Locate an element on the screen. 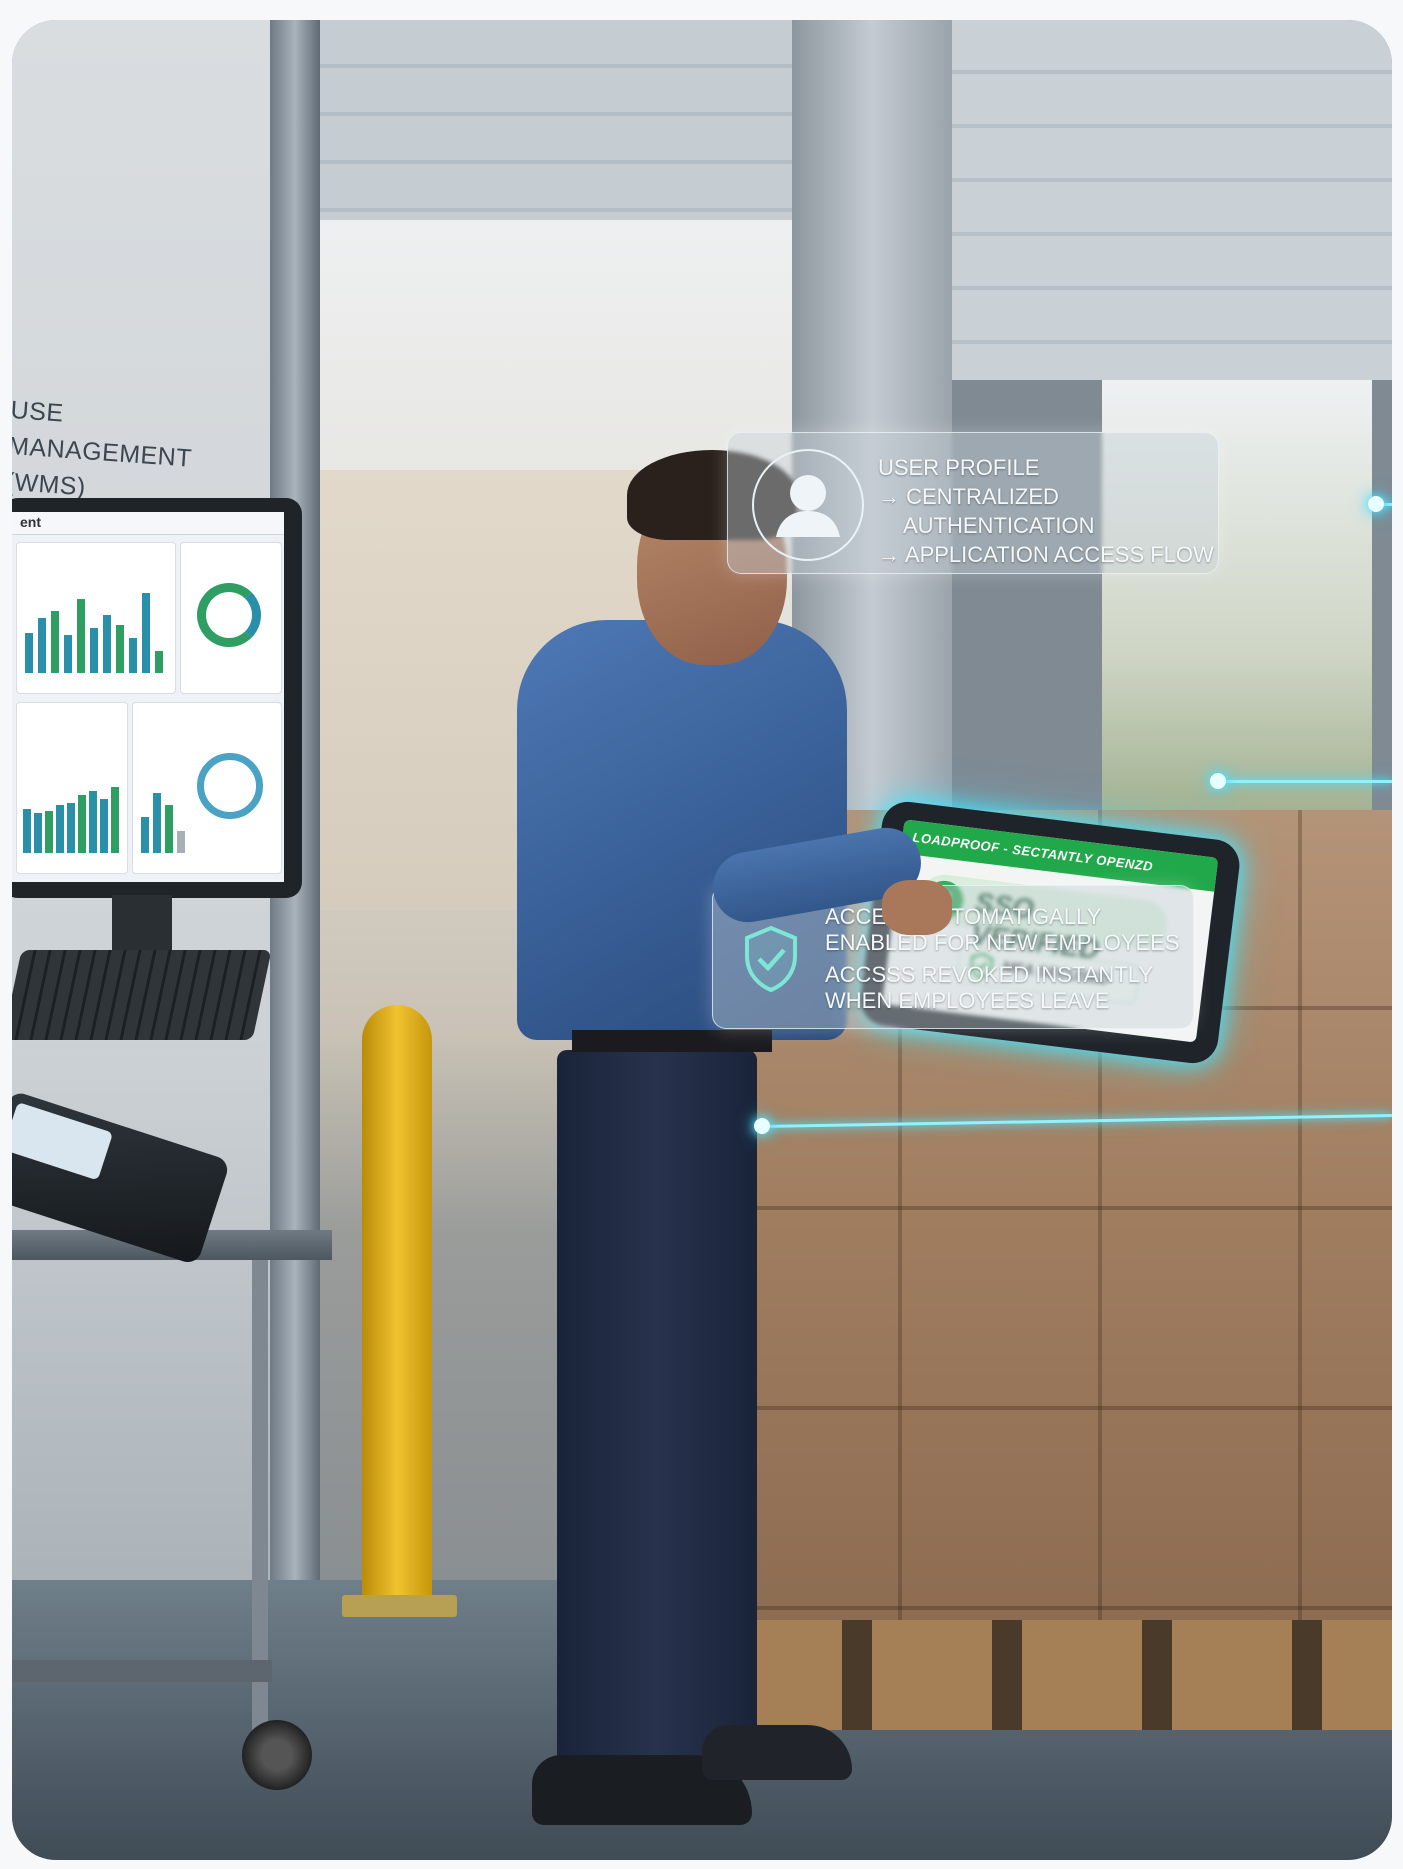 The width and height of the screenshot is (1403, 1869). profile-line-4: → APPLICATION ACCESS FLOW is located at coordinates (1046, 554).